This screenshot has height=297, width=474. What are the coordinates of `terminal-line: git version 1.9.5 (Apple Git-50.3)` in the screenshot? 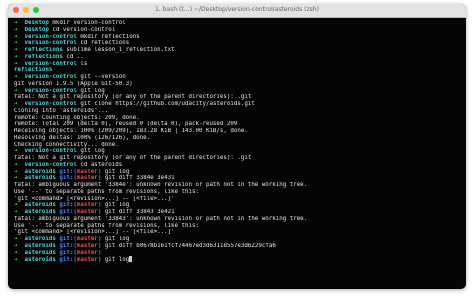 It's located at (238, 84).